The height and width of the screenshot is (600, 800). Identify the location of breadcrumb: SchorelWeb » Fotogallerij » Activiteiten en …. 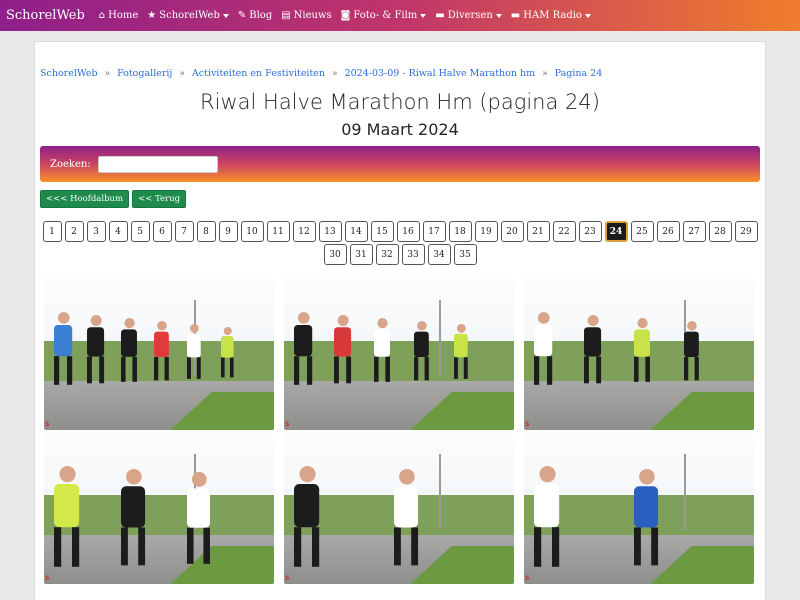
(321, 73).